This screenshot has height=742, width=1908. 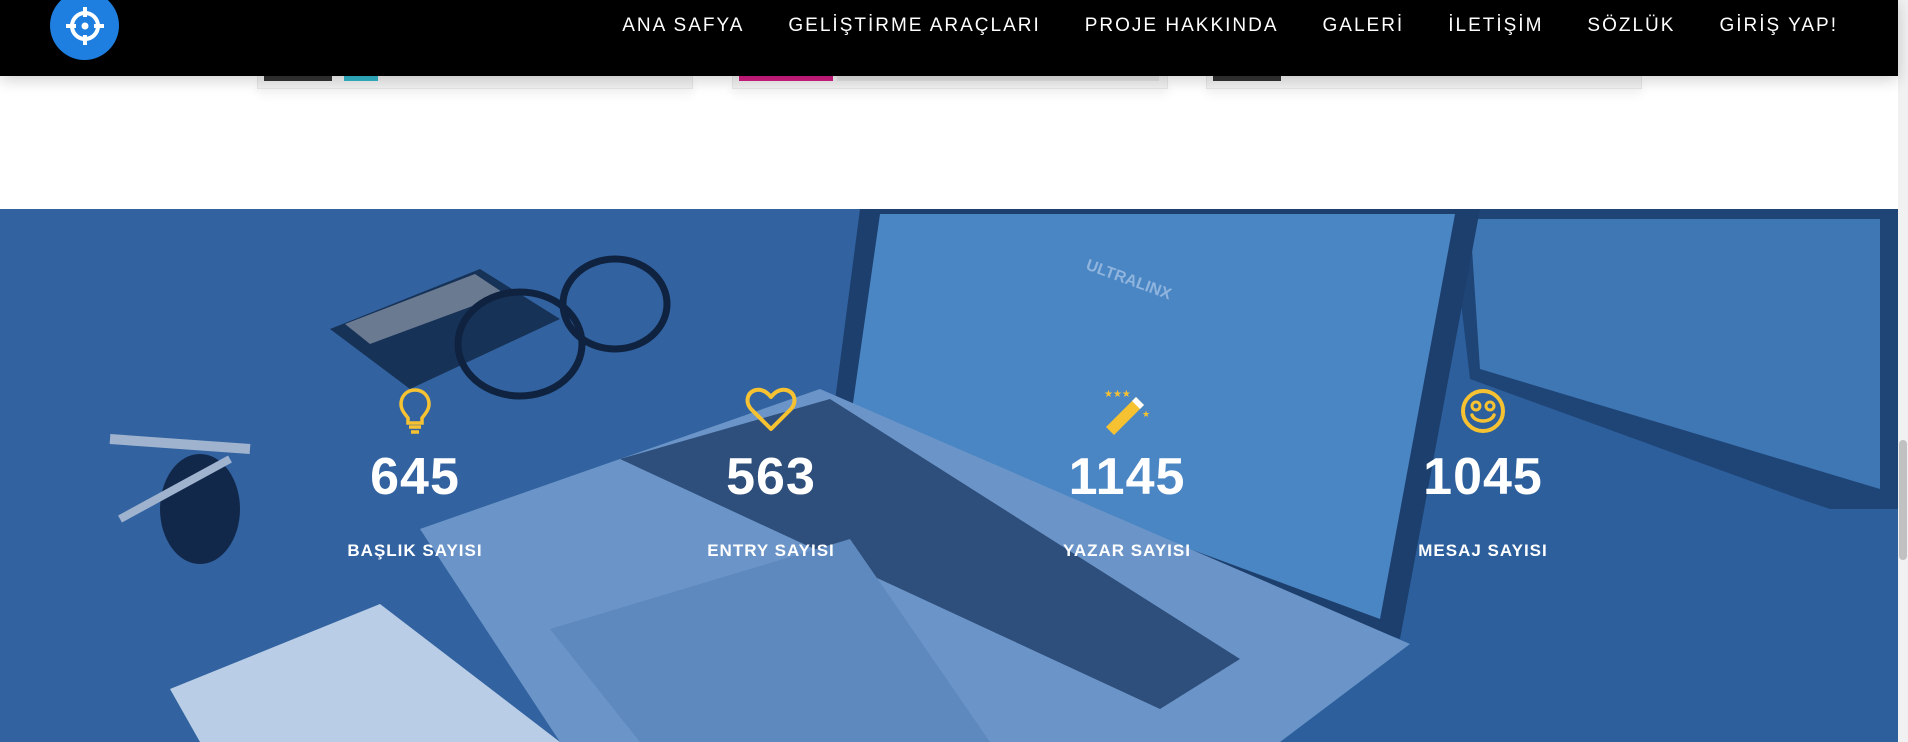 What do you see at coordinates (415, 477) in the screenshot?
I see `stat-value: 645` at bounding box center [415, 477].